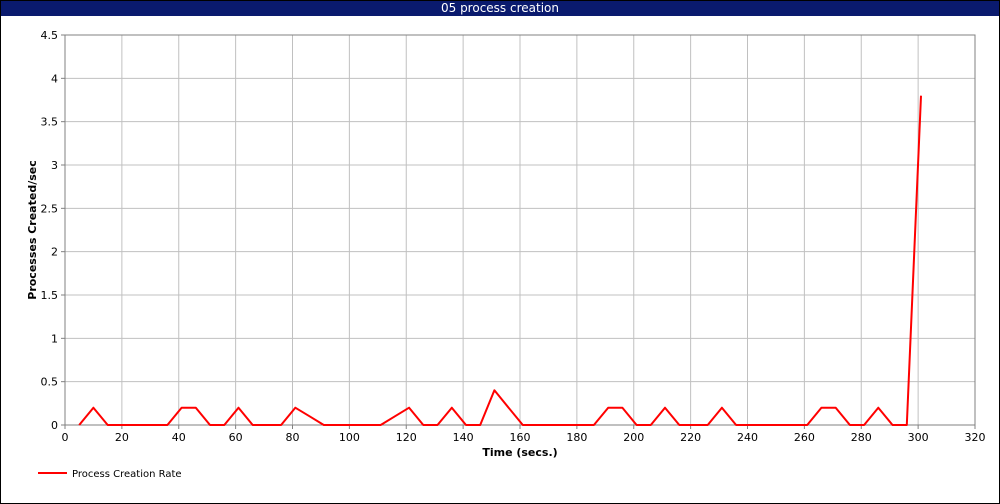  What do you see at coordinates (54, 338) in the screenshot?
I see `y-tick-label: 1` at bounding box center [54, 338].